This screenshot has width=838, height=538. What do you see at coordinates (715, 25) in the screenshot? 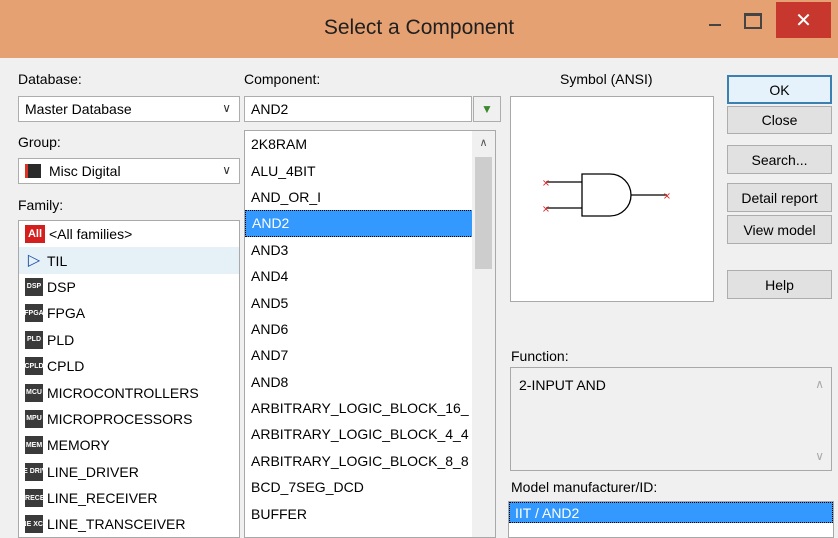
I see `minimize-icon` at bounding box center [715, 25].